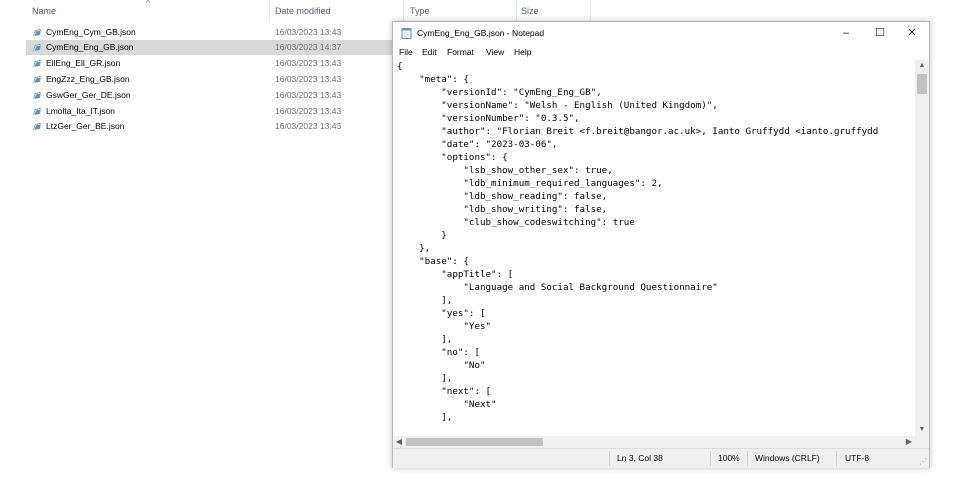 The width and height of the screenshot is (978, 482). Describe the element at coordinates (209, 111) in the screenshot. I see `file-row: Lmolta_Ita_IT.json 16/03/2023 13:43` at that location.